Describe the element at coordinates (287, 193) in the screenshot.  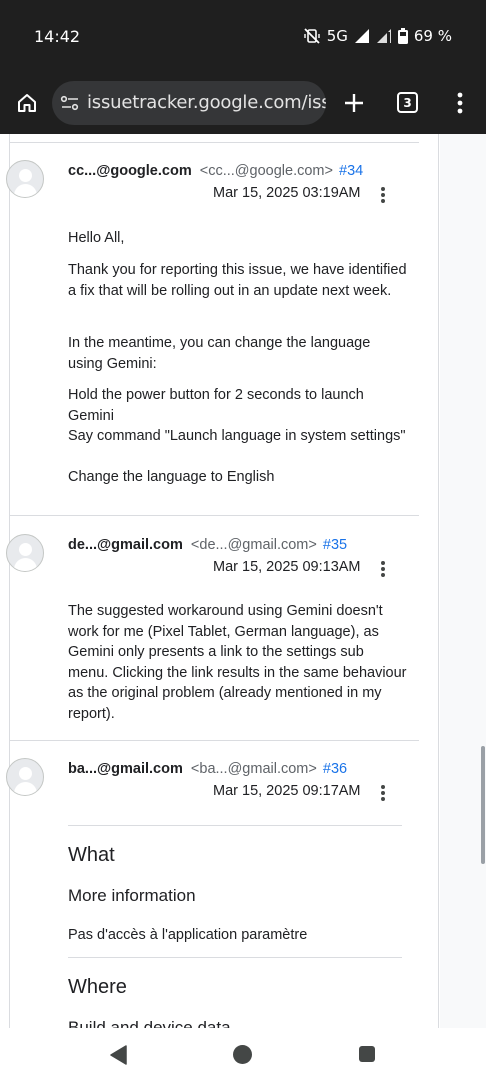
I see `comment-date: Mar 15, 2025 03:19AM` at that location.